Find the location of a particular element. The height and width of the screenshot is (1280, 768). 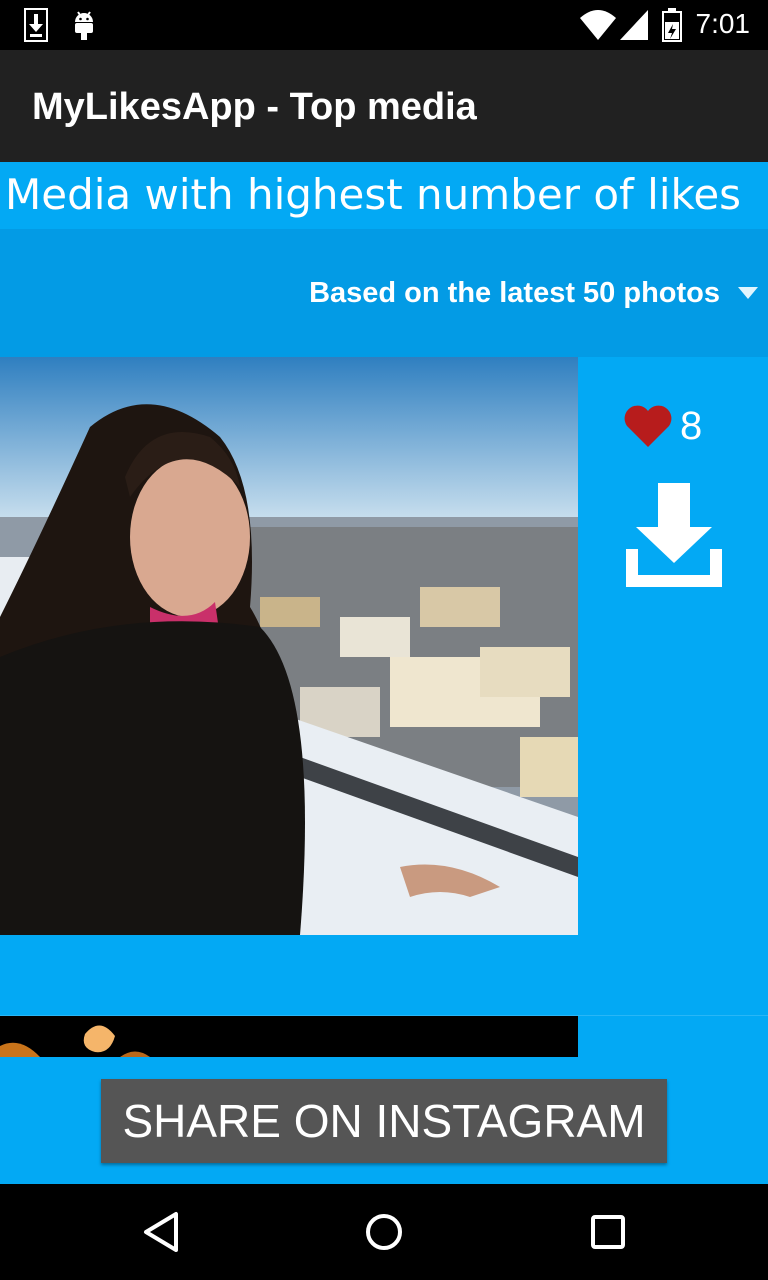

navigation-bar is located at coordinates (384, 1232).